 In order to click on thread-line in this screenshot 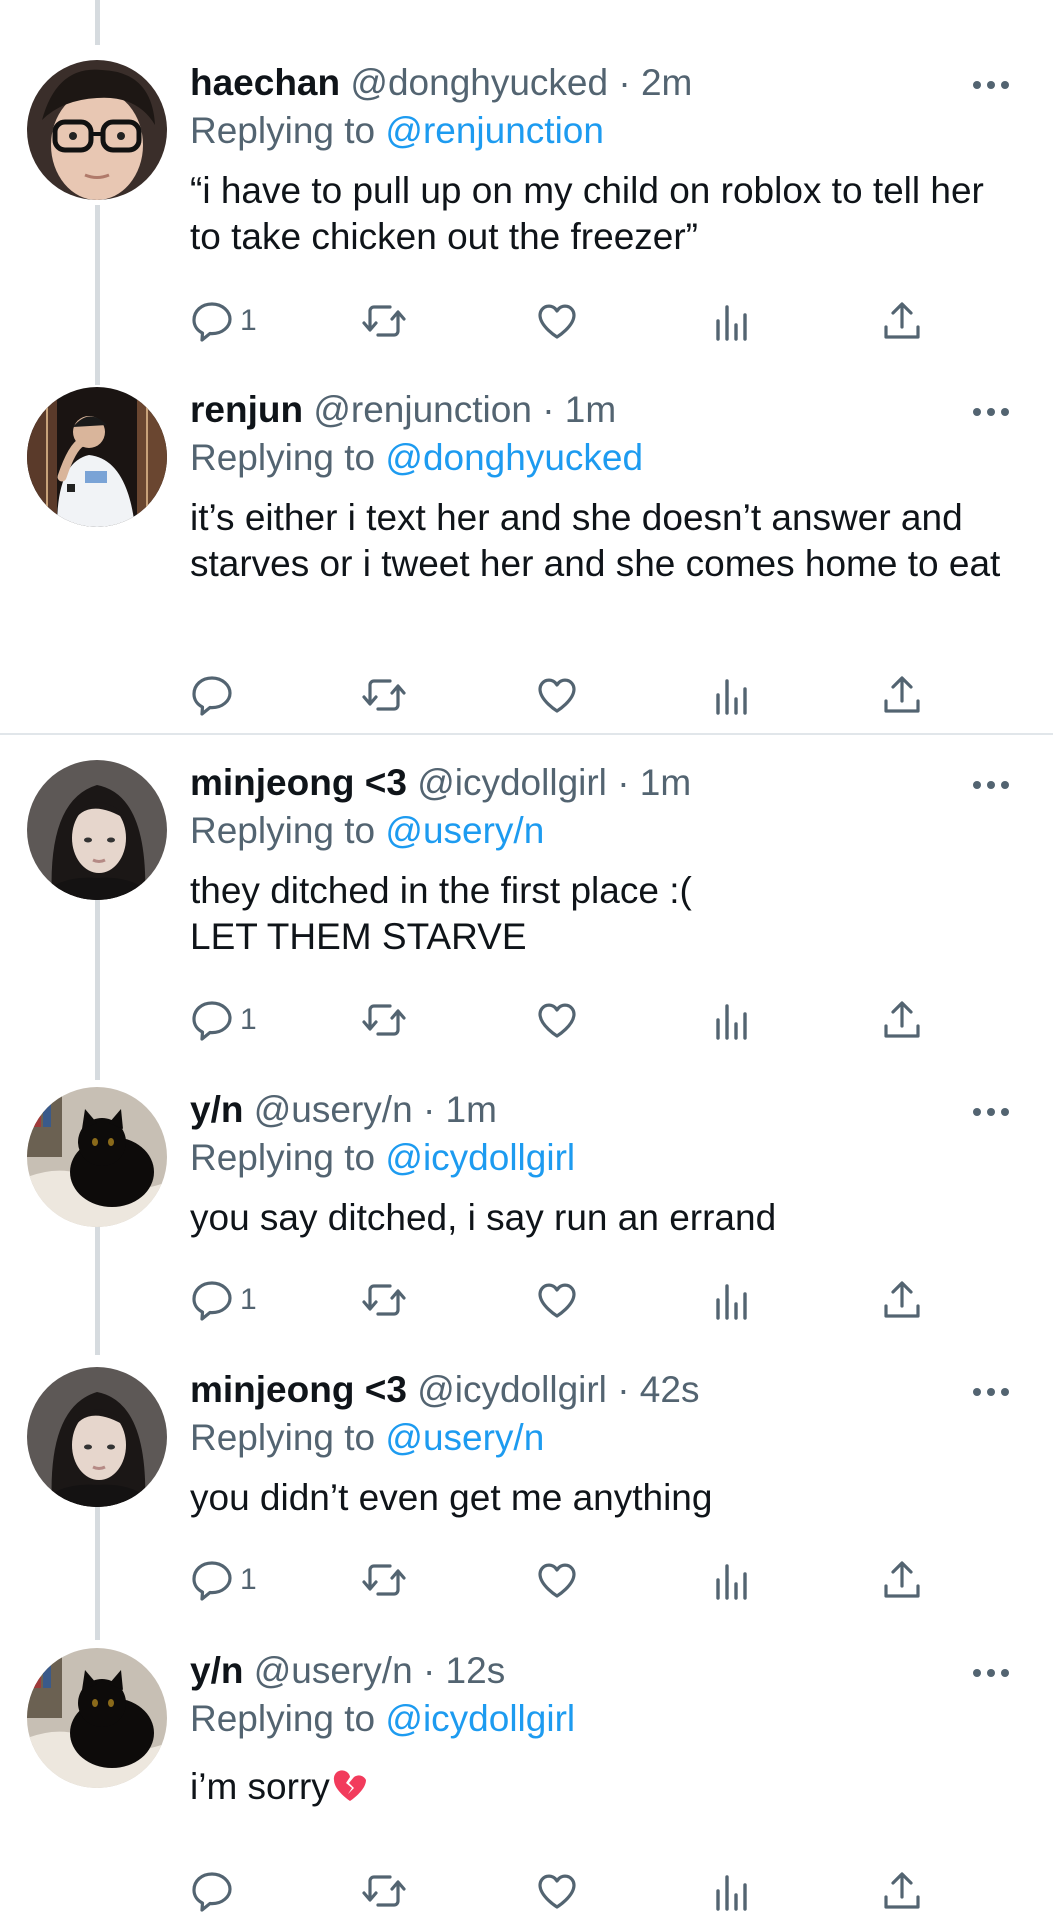, I will do `click(97, 1572)`.